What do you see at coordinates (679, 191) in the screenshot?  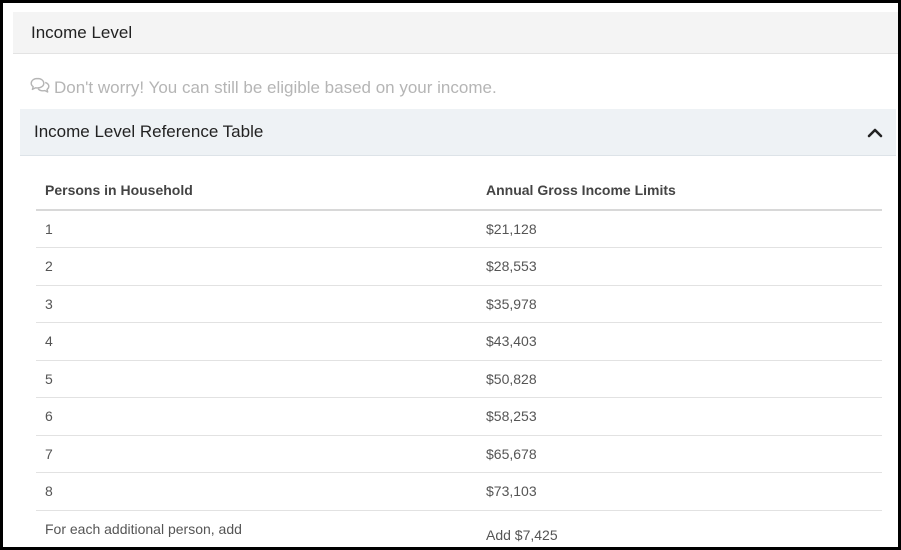 I see `column-header-income-limits: Annual Gross Income Limits` at bounding box center [679, 191].